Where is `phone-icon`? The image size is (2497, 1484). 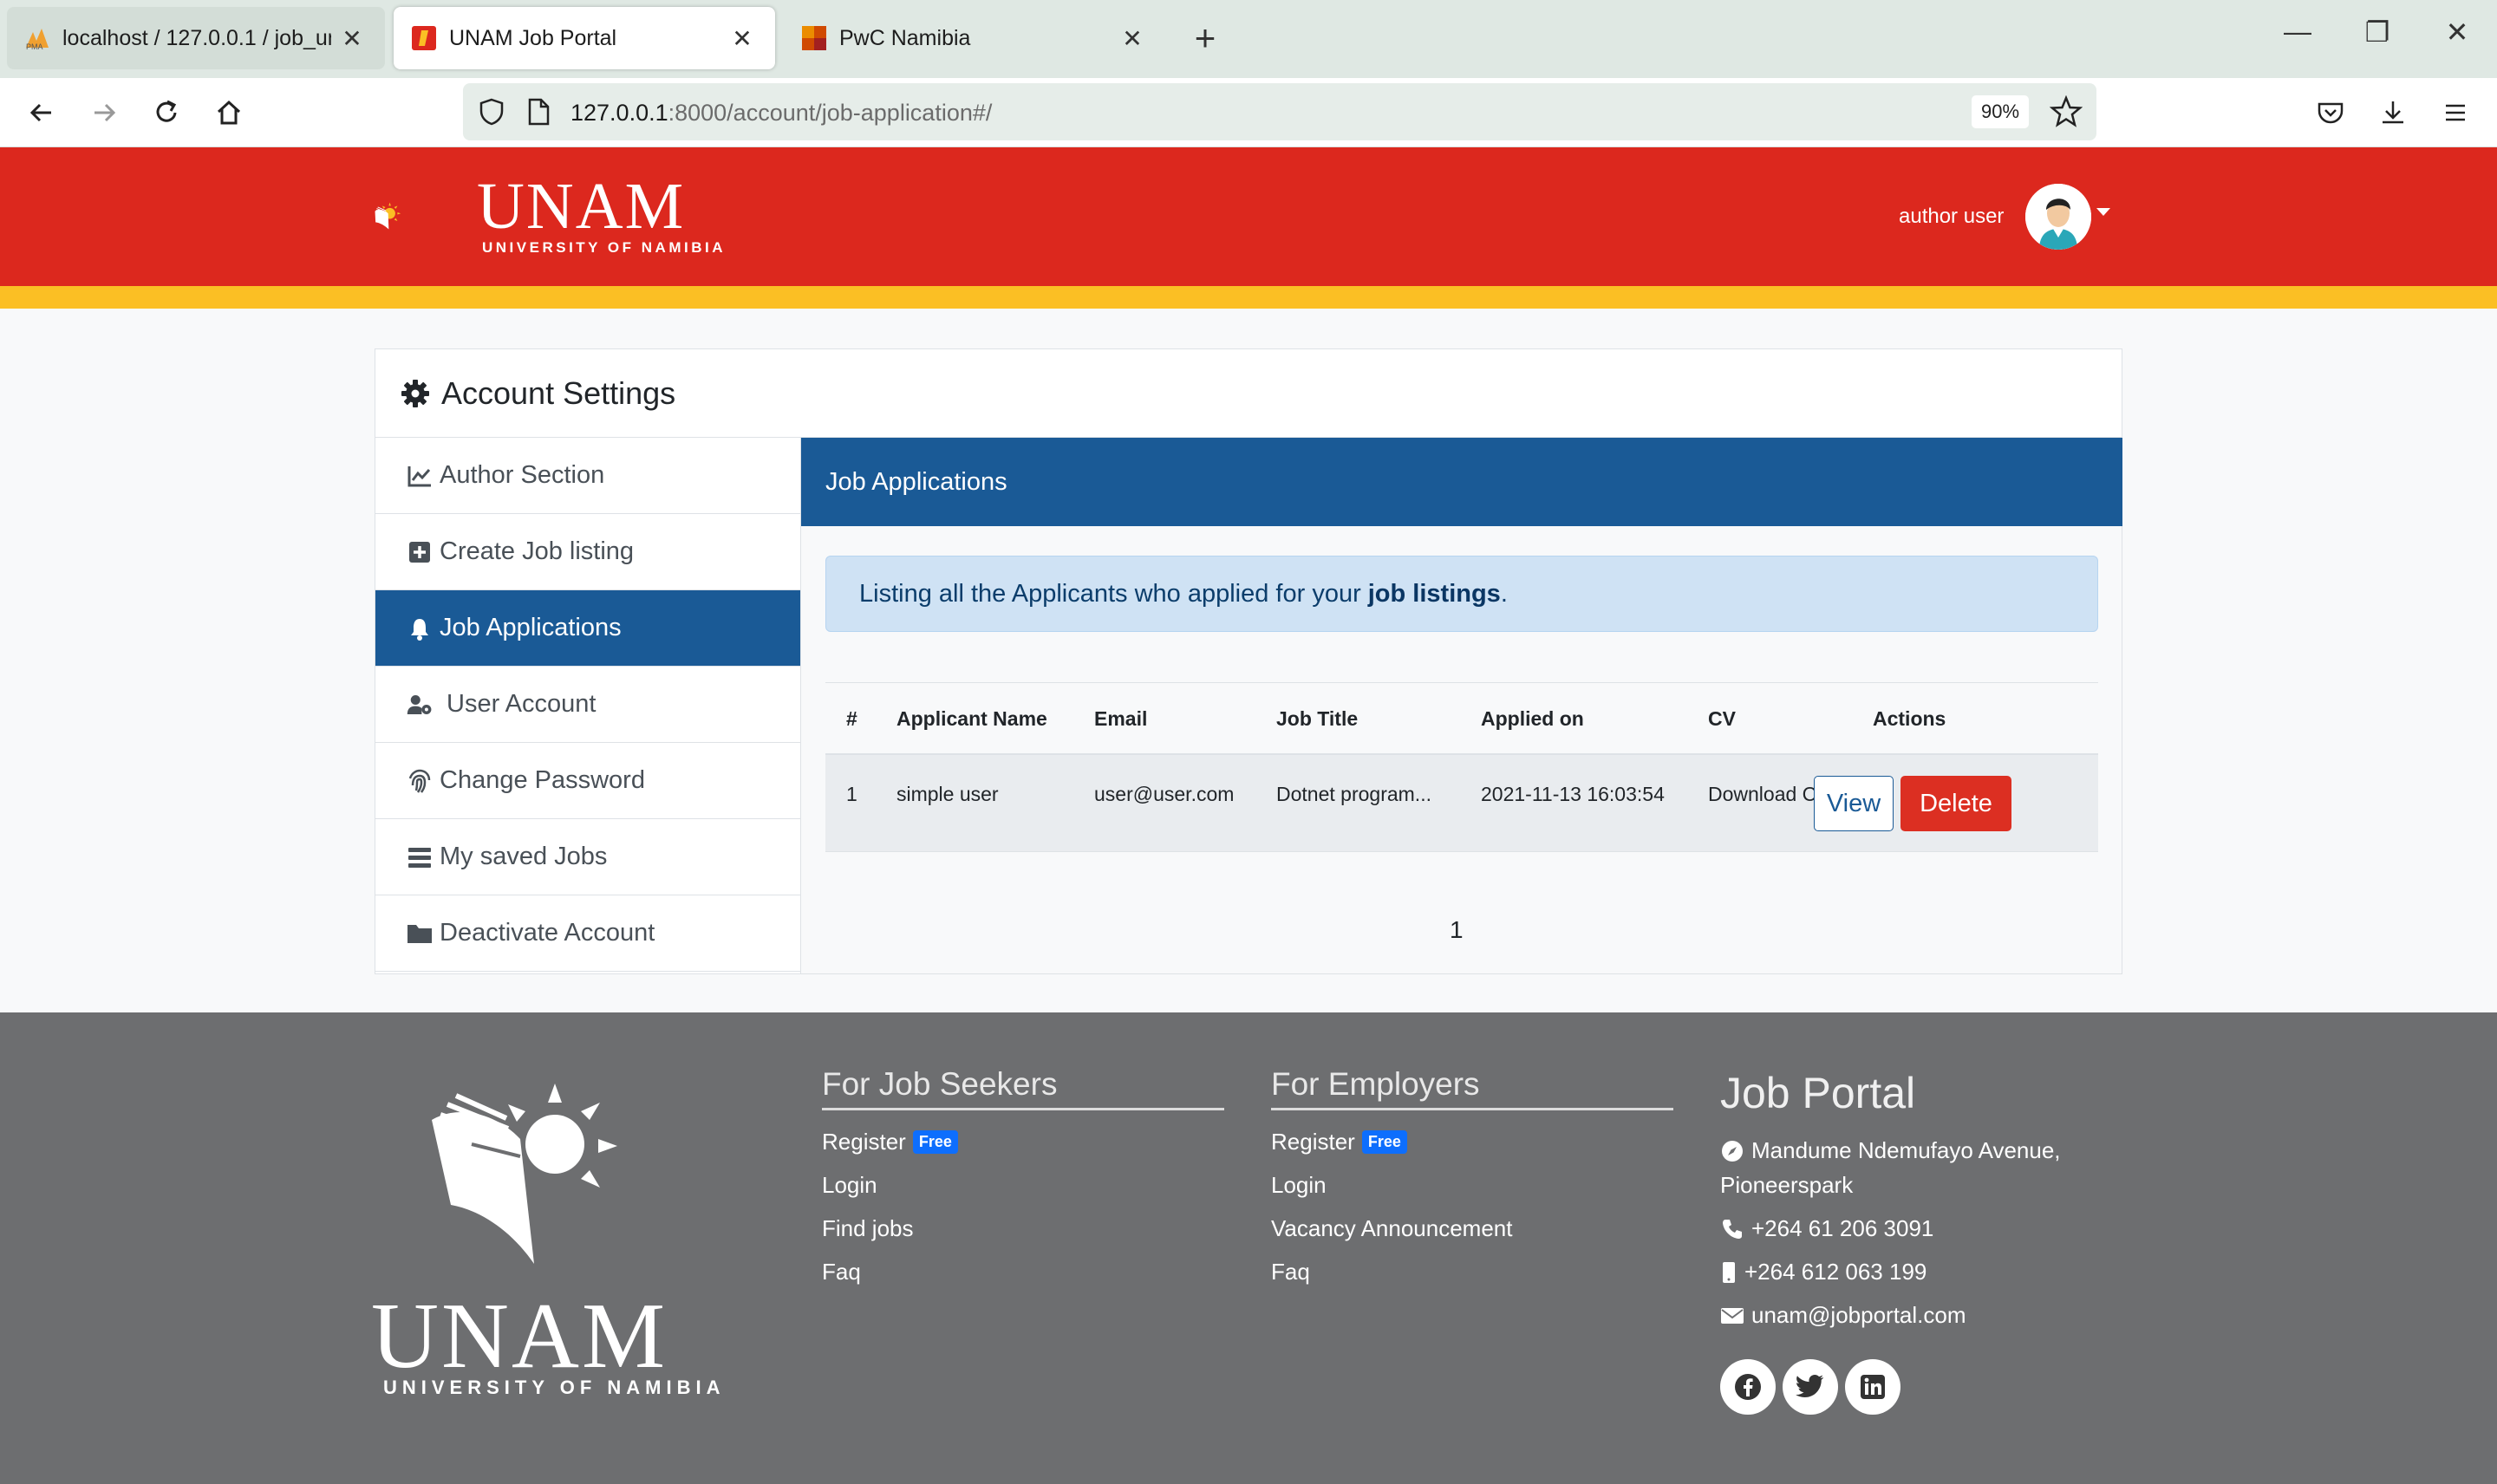 phone-icon is located at coordinates (1732, 1229).